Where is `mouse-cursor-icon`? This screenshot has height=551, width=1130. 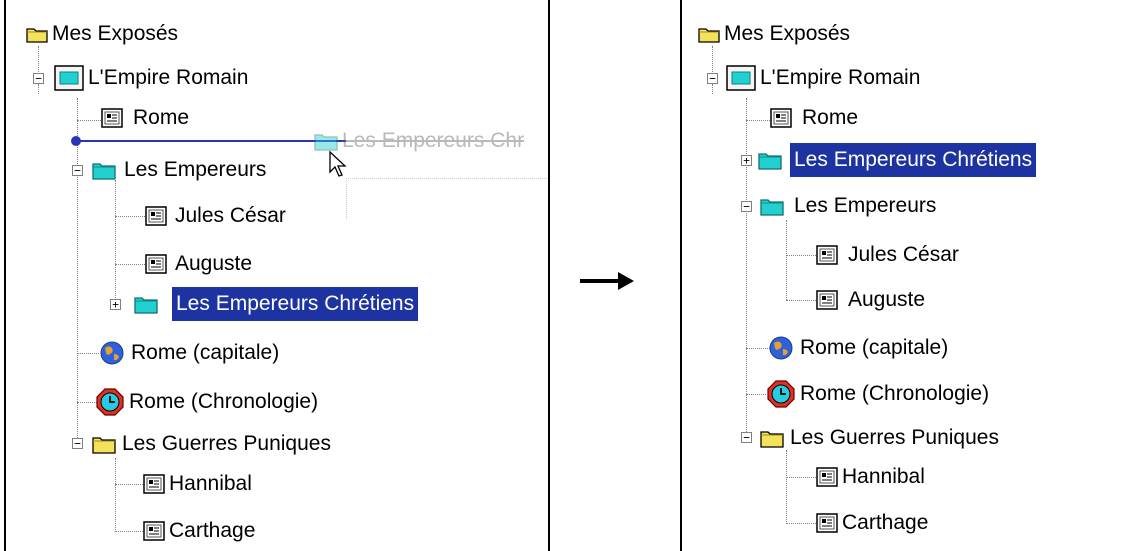 mouse-cursor-icon is located at coordinates (338, 163).